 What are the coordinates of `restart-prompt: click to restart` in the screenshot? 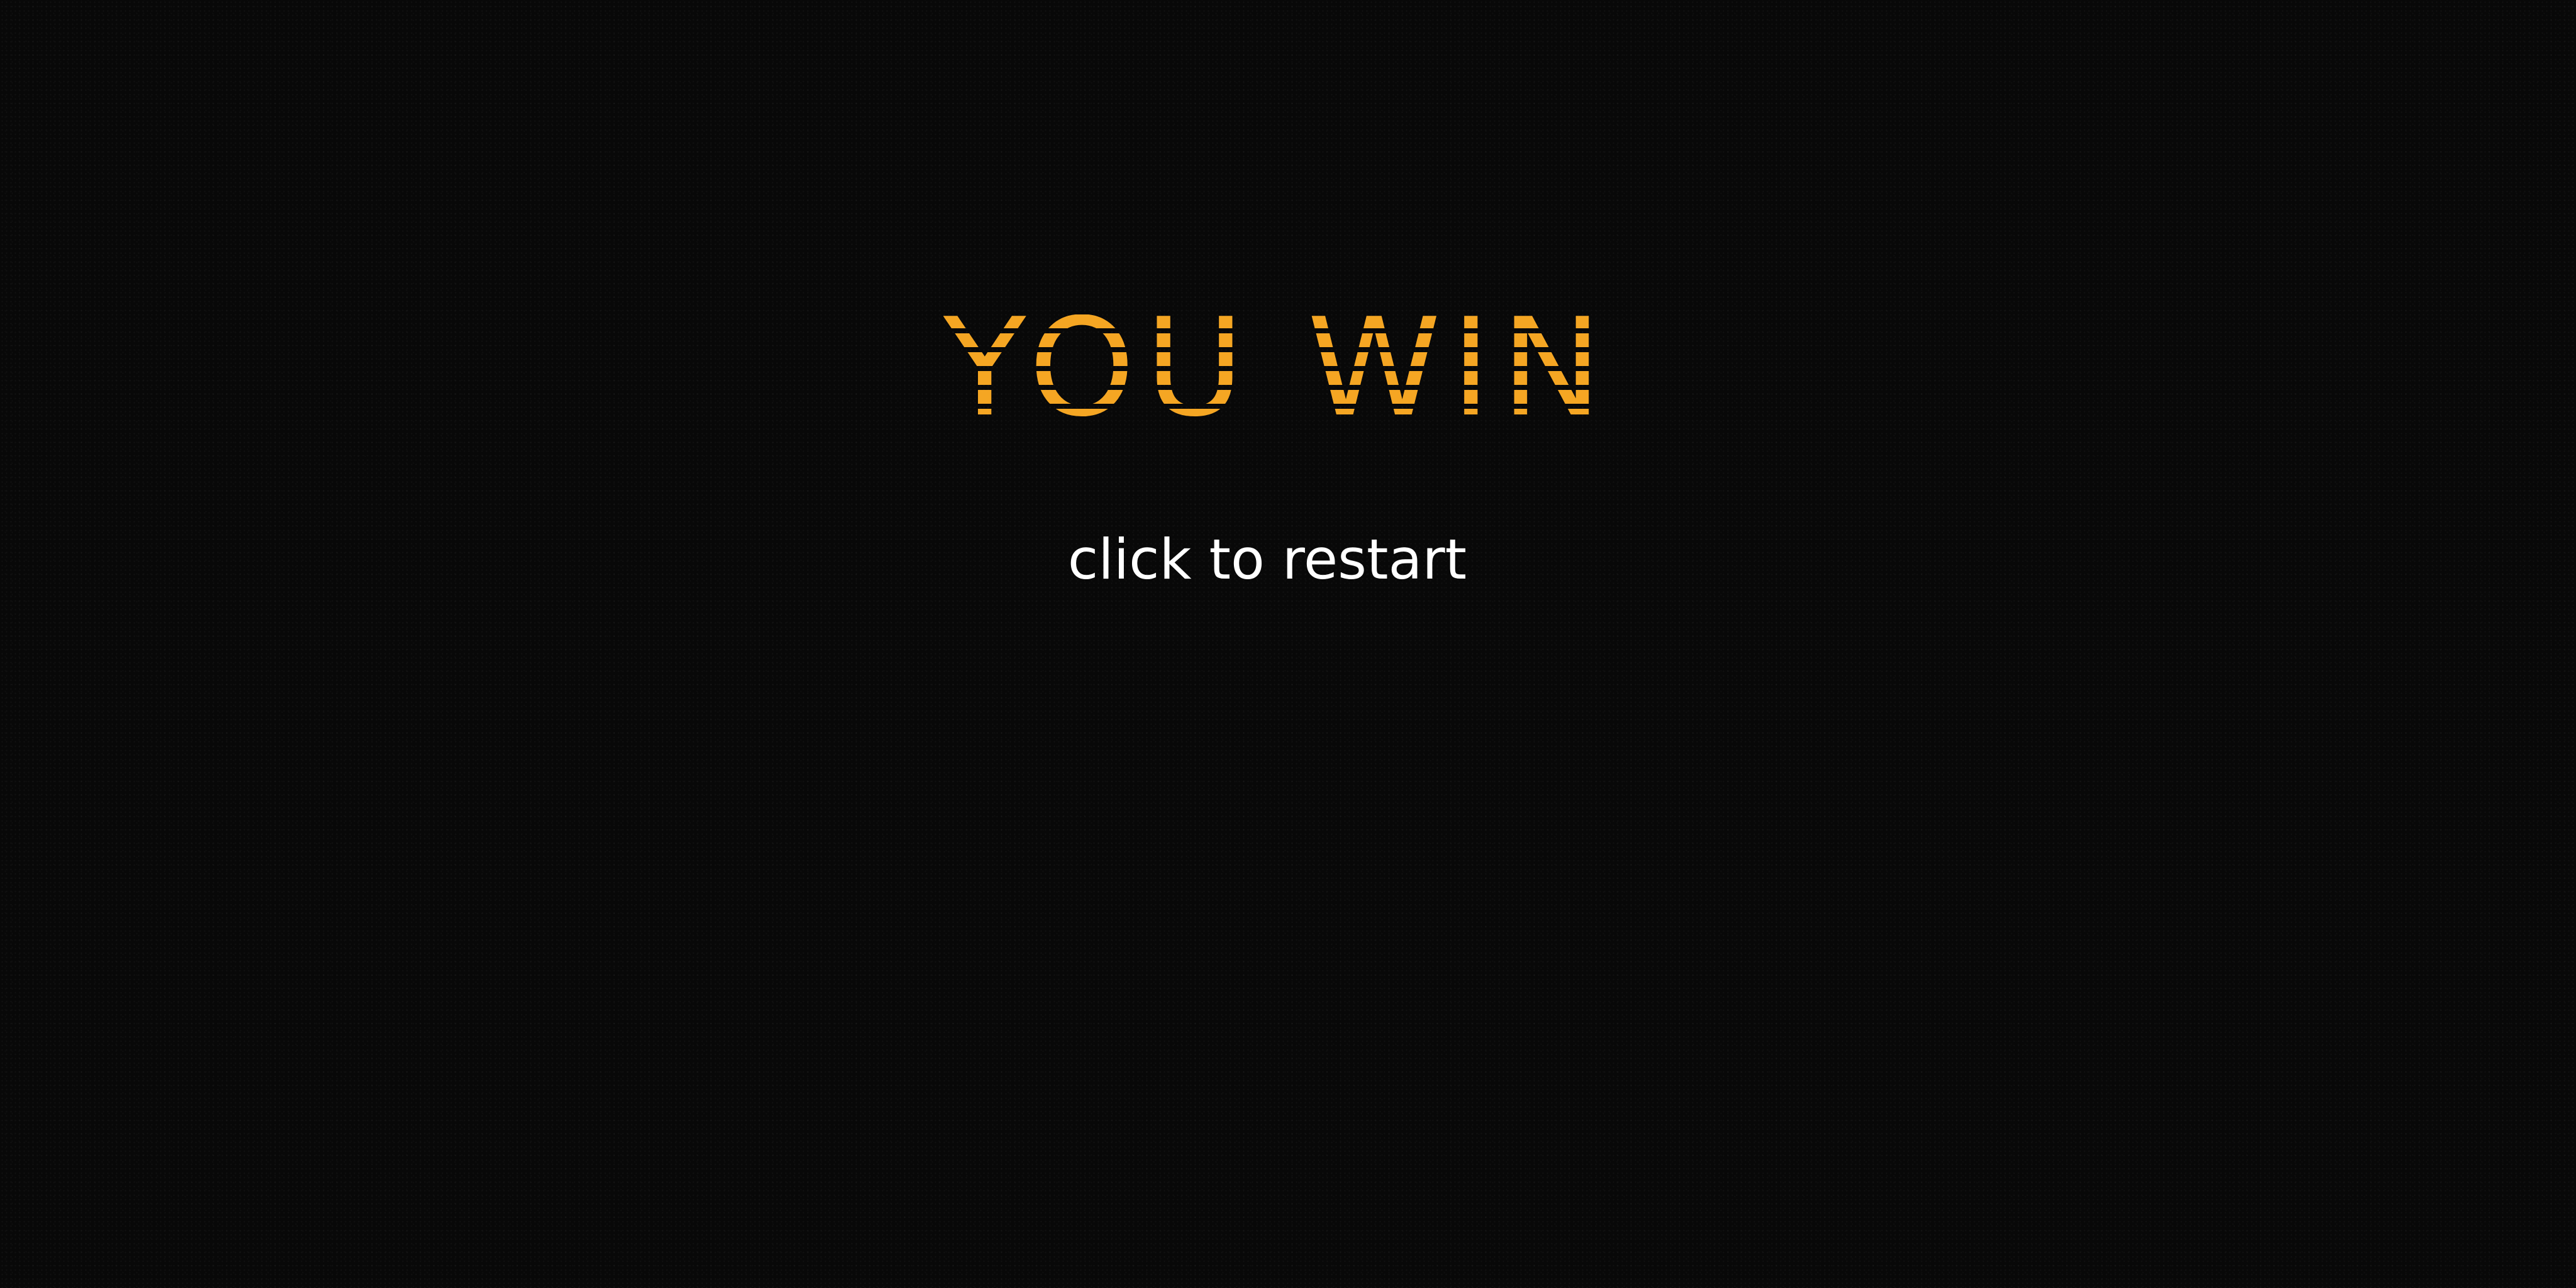 It's located at (1267, 559).